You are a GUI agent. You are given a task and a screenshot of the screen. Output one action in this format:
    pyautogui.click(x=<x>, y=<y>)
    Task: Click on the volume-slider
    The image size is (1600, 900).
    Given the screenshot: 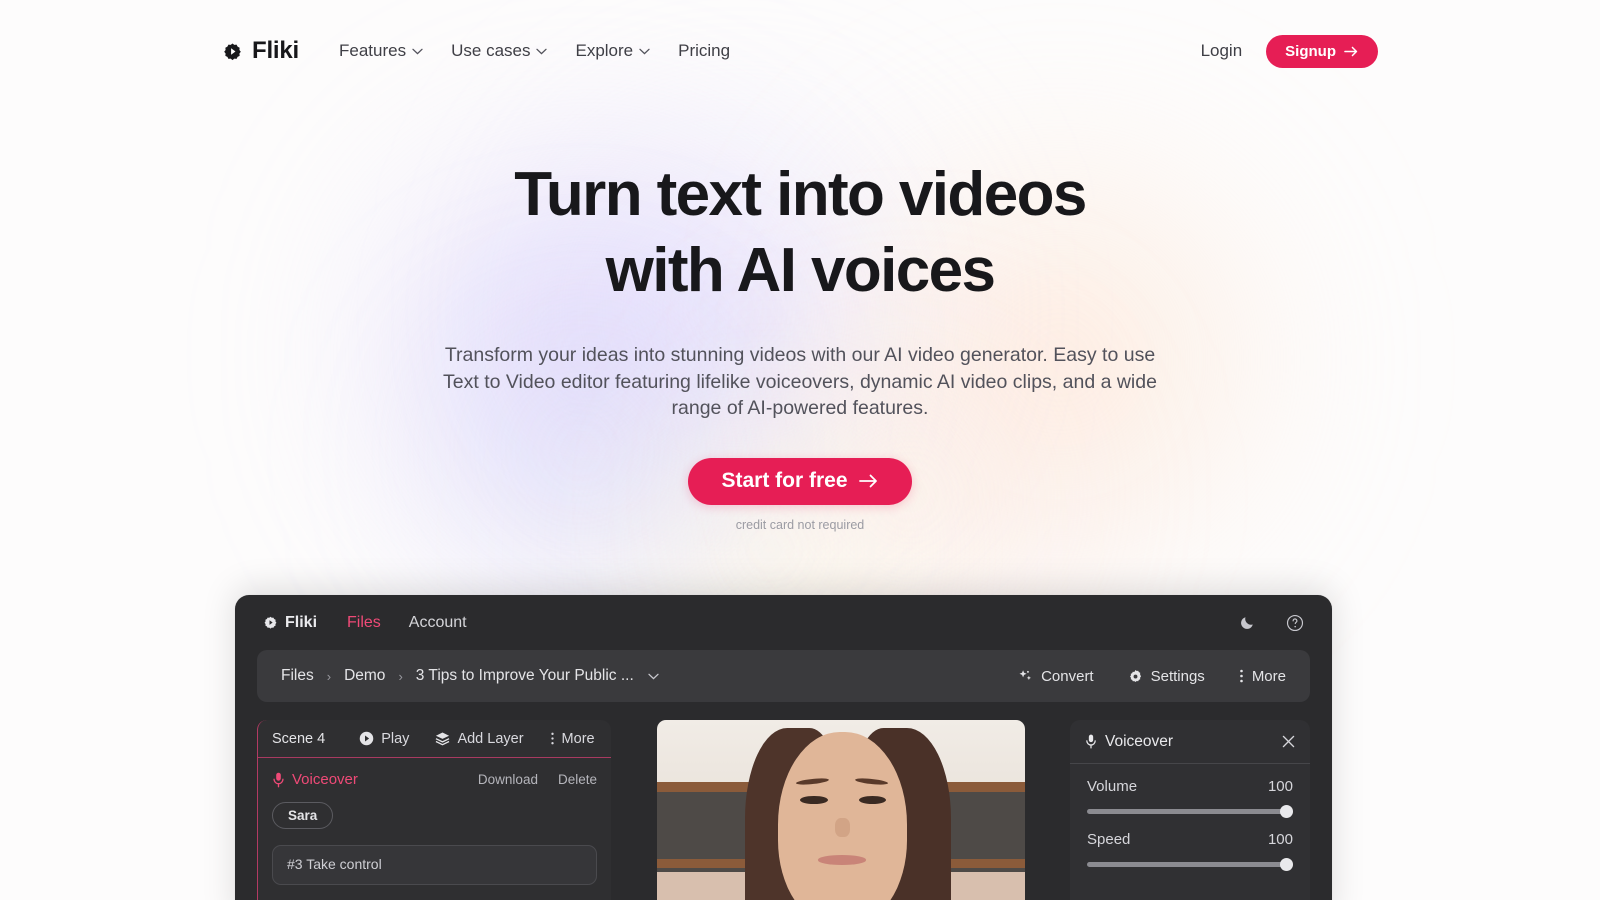 What is the action you would take?
    pyautogui.click(x=1190, y=811)
    